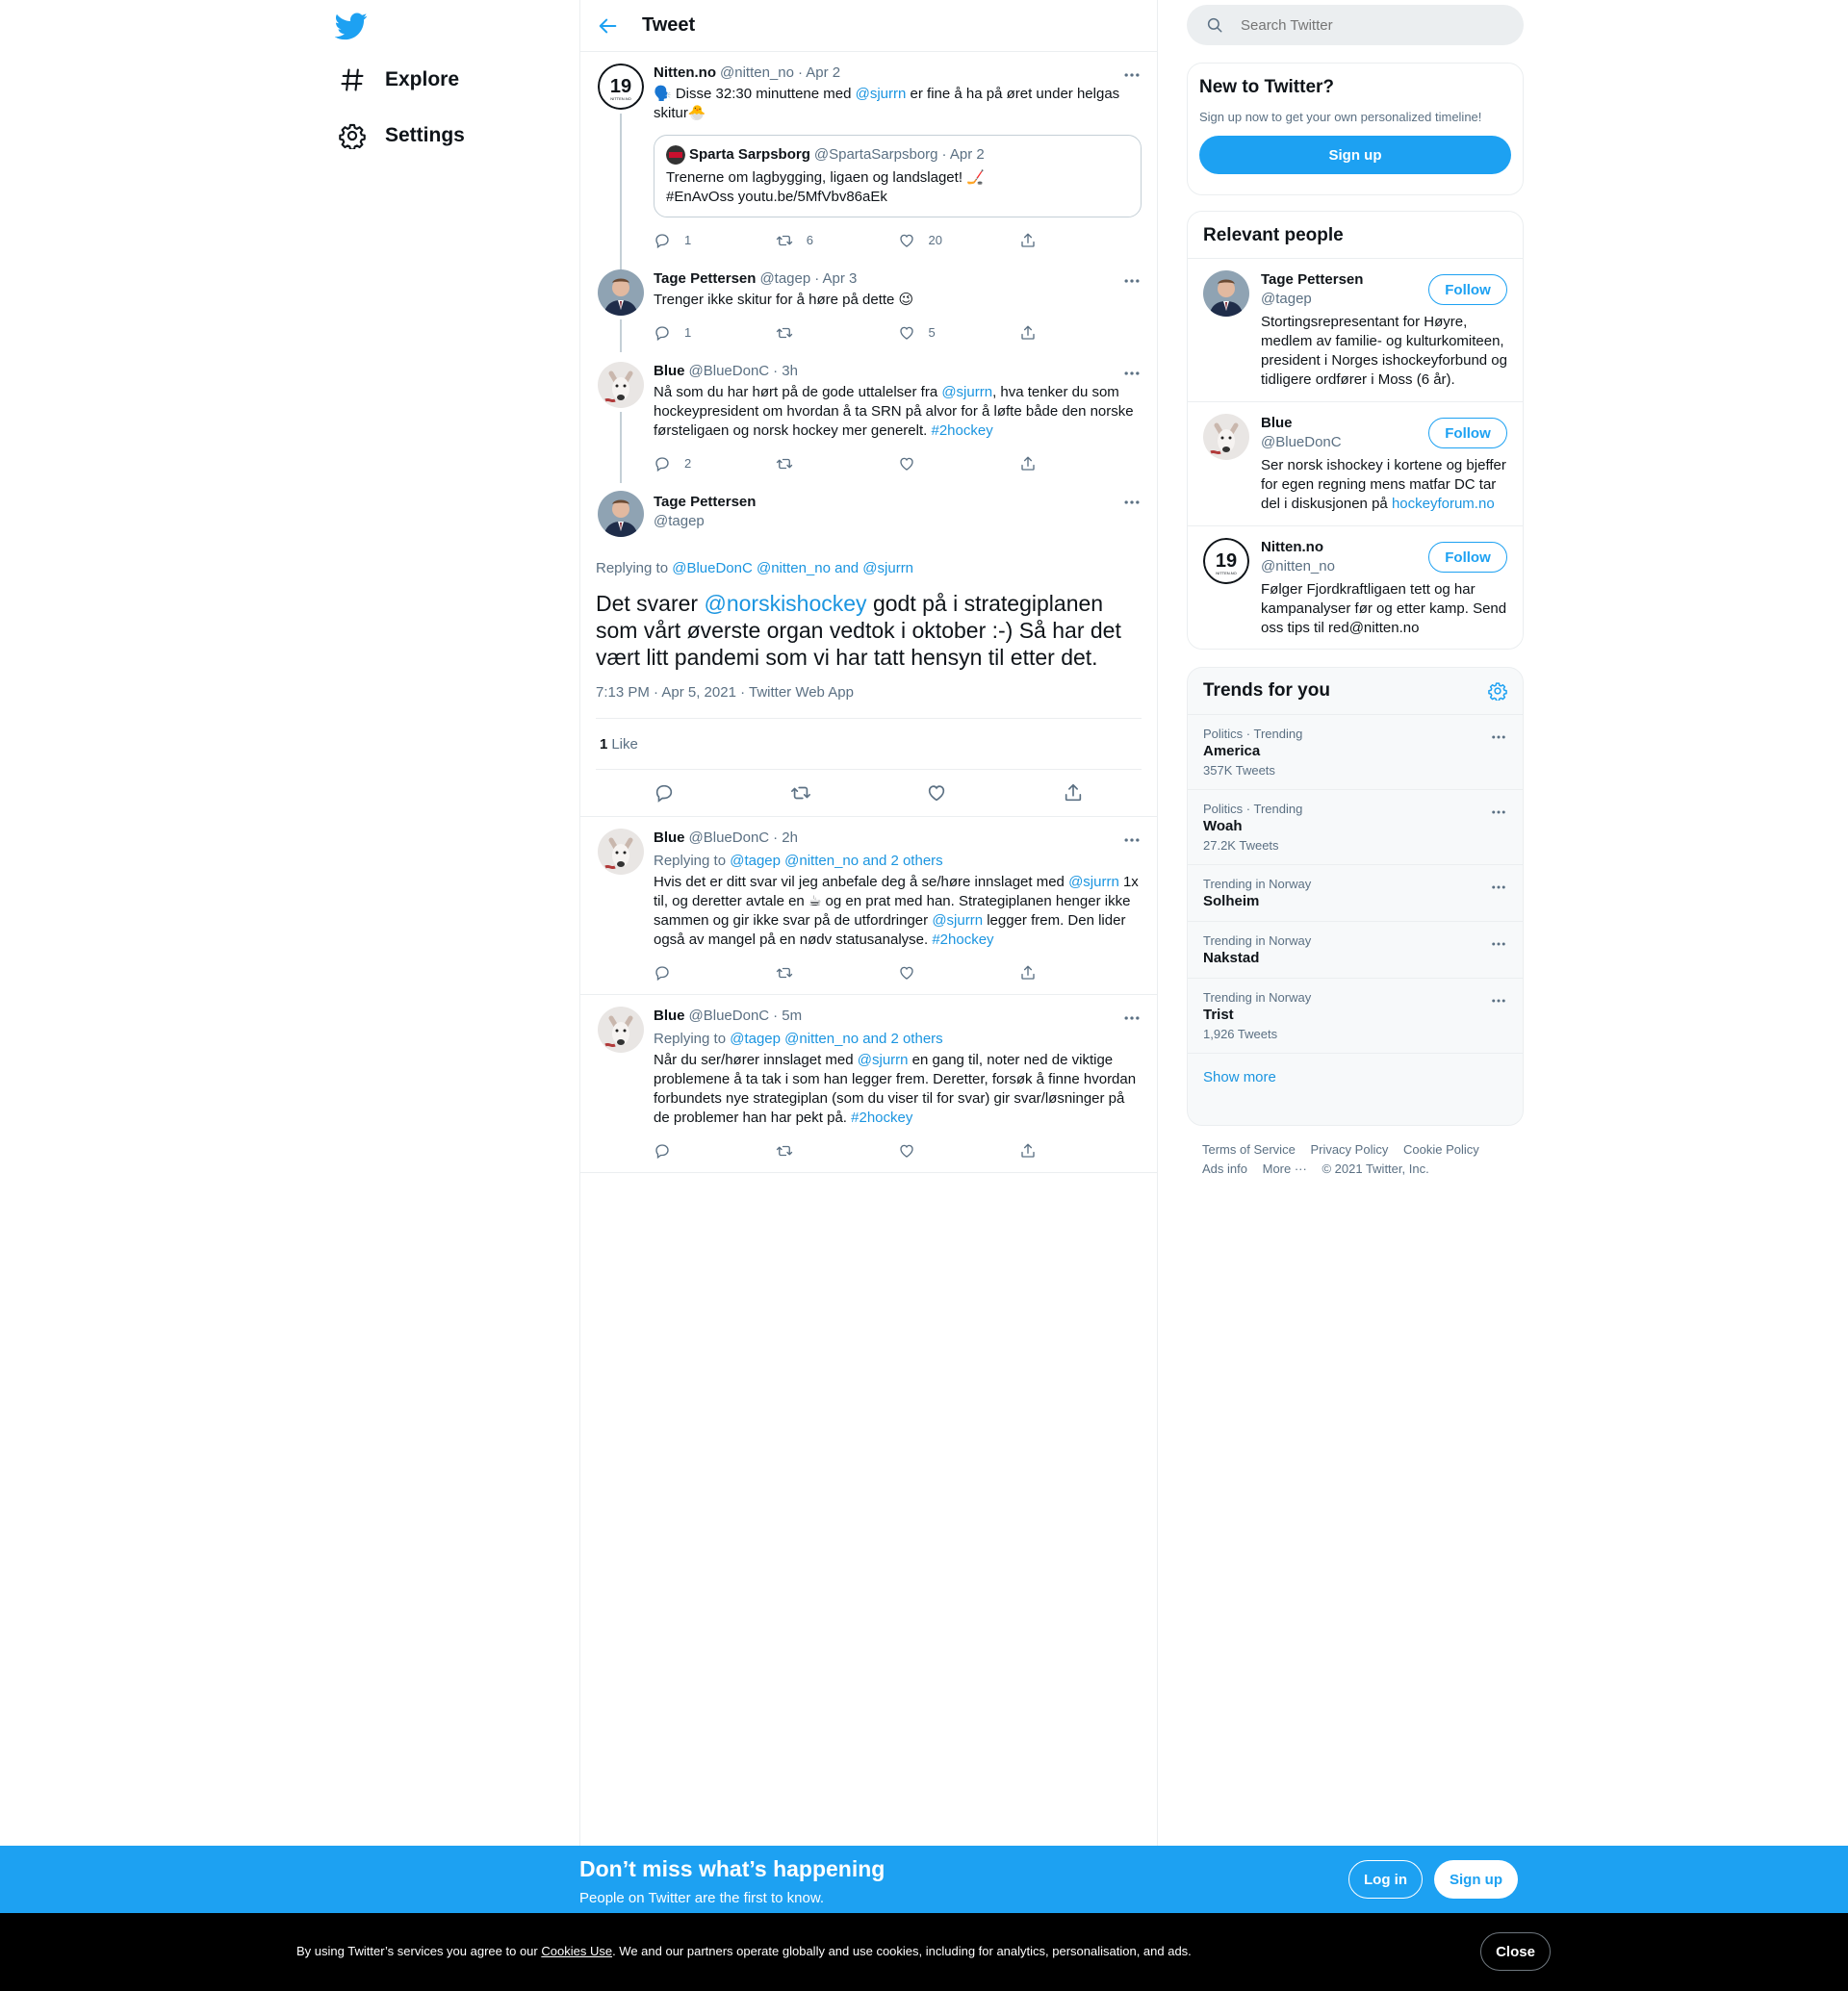 This screenshot has height=1991, width=1848. What do you see at coordinates (1385, 1879) in the screenshot?
I see `login-button: Log in` at bounding box center [1385, 1879].